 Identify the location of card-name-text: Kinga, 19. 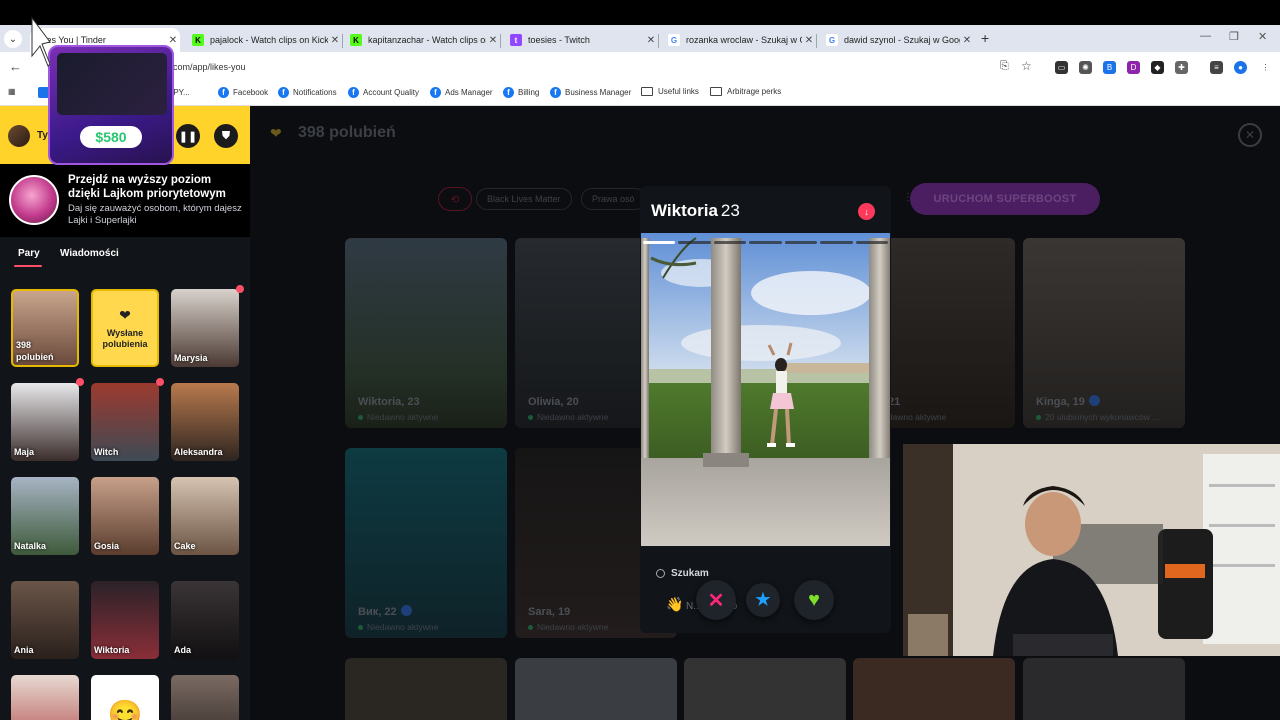
(1060, 402).